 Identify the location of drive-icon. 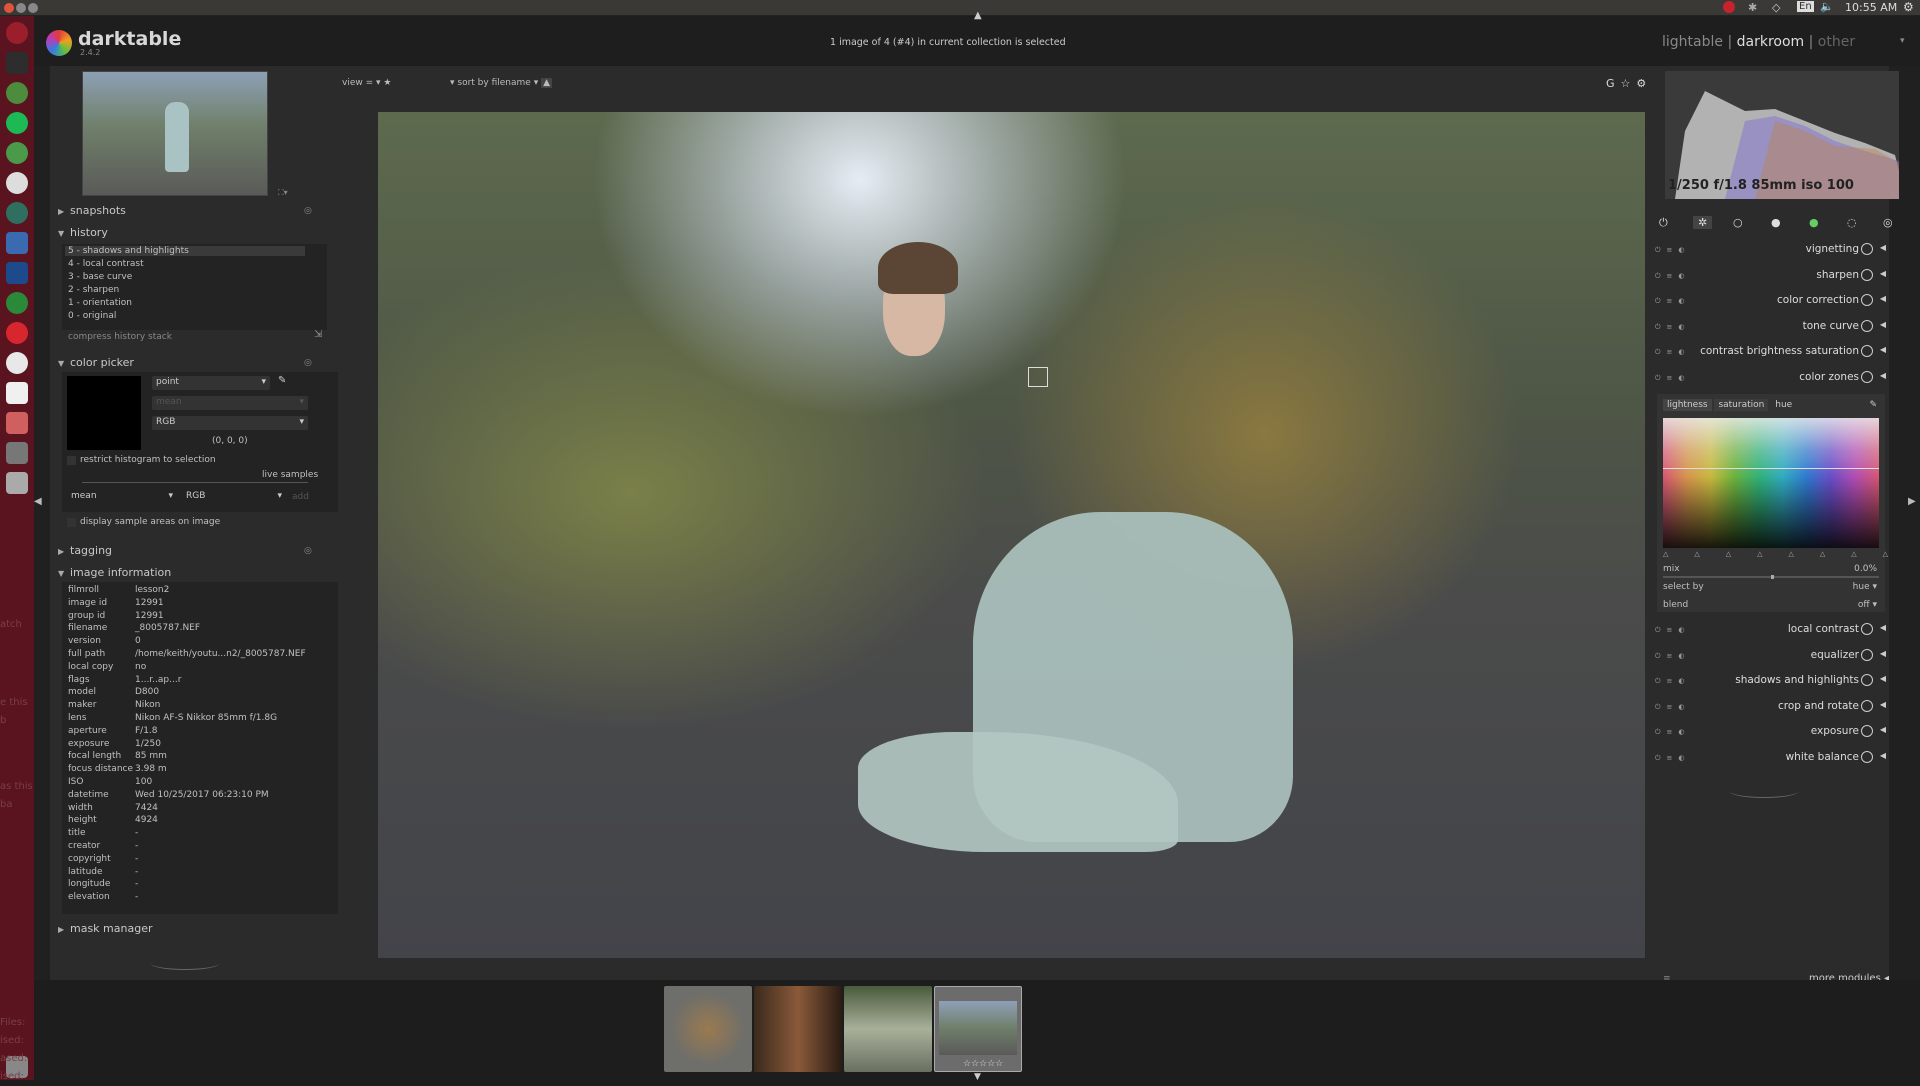
(17, 453).